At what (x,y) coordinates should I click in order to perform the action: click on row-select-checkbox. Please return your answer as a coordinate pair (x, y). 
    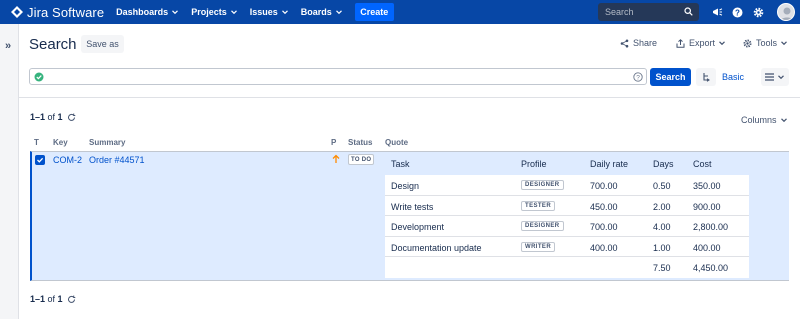
    Looking at the image, I should click on (40, 160).